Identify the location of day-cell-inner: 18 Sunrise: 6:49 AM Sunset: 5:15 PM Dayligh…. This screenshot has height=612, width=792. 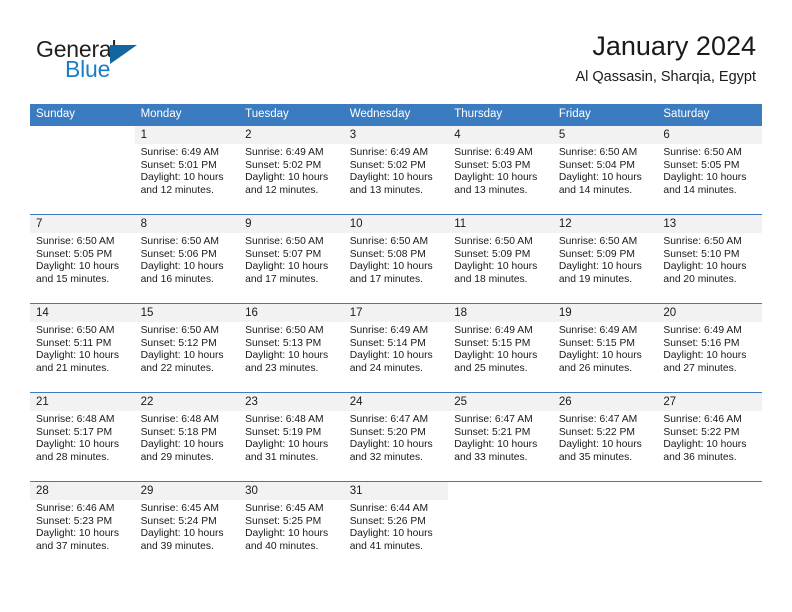
(500, 348).